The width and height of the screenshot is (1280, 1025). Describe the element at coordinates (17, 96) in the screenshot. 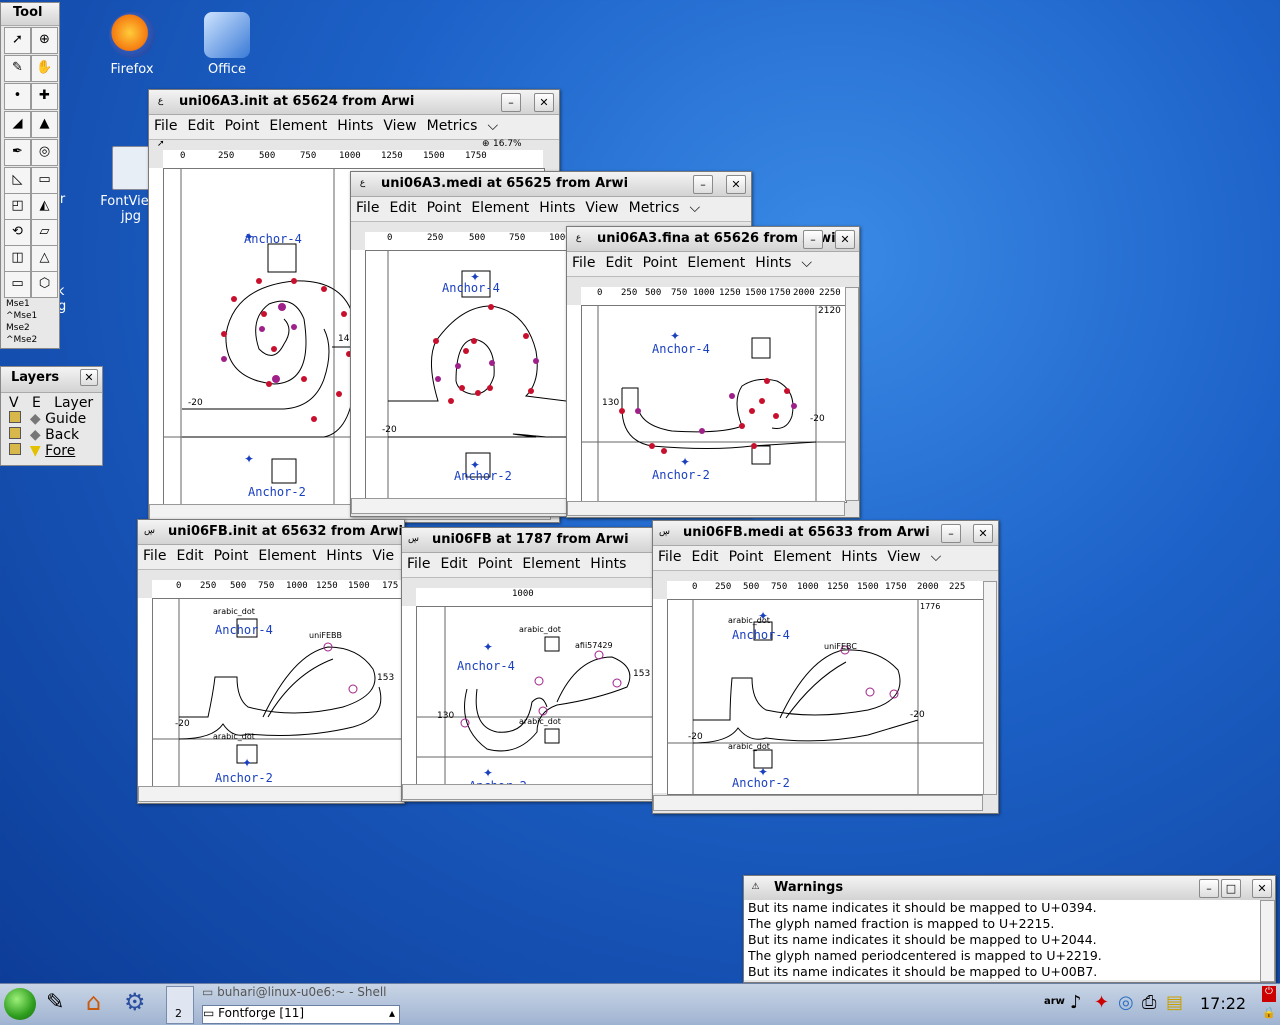

I see `curve-point-tool-icon: •` at that location.